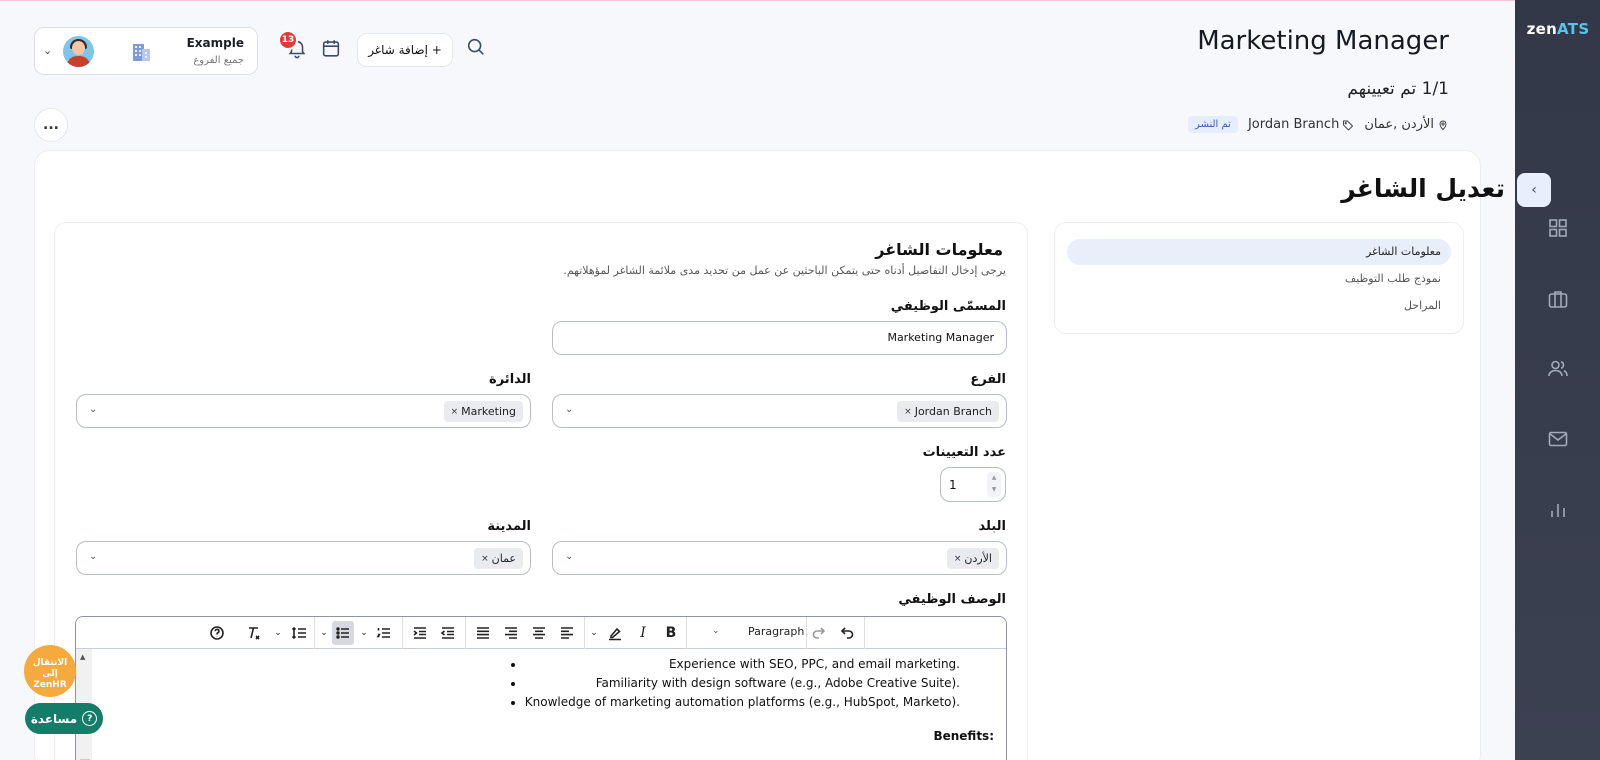 This screenshot has width=1600, height=760. What do you see at coordinates (82, 657) in the screenshot?
I see `scroll-up-arrow-icon: ▲` at bounding box center [82, 657].